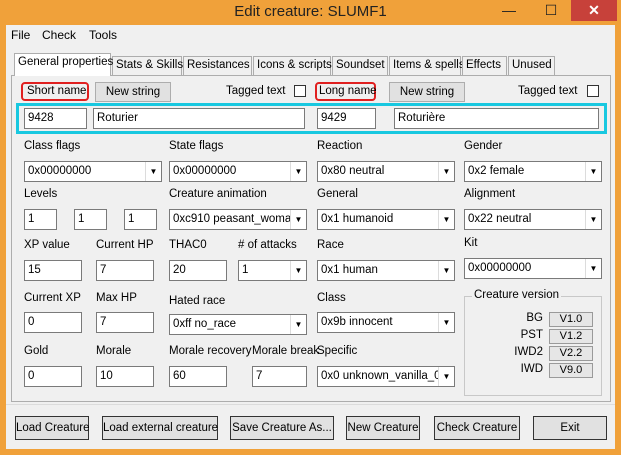 Image resolution: width=621 pixels, height=455 pixels. I want to click on class-flags-select: 0x00000000 ▼, so click(93, 171).